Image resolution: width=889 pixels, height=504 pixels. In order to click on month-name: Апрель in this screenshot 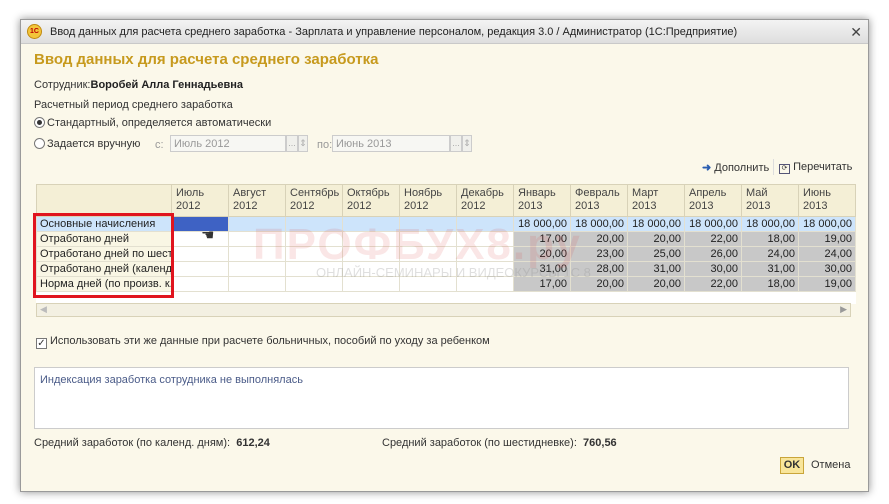, I will do `click(708, 193)`.